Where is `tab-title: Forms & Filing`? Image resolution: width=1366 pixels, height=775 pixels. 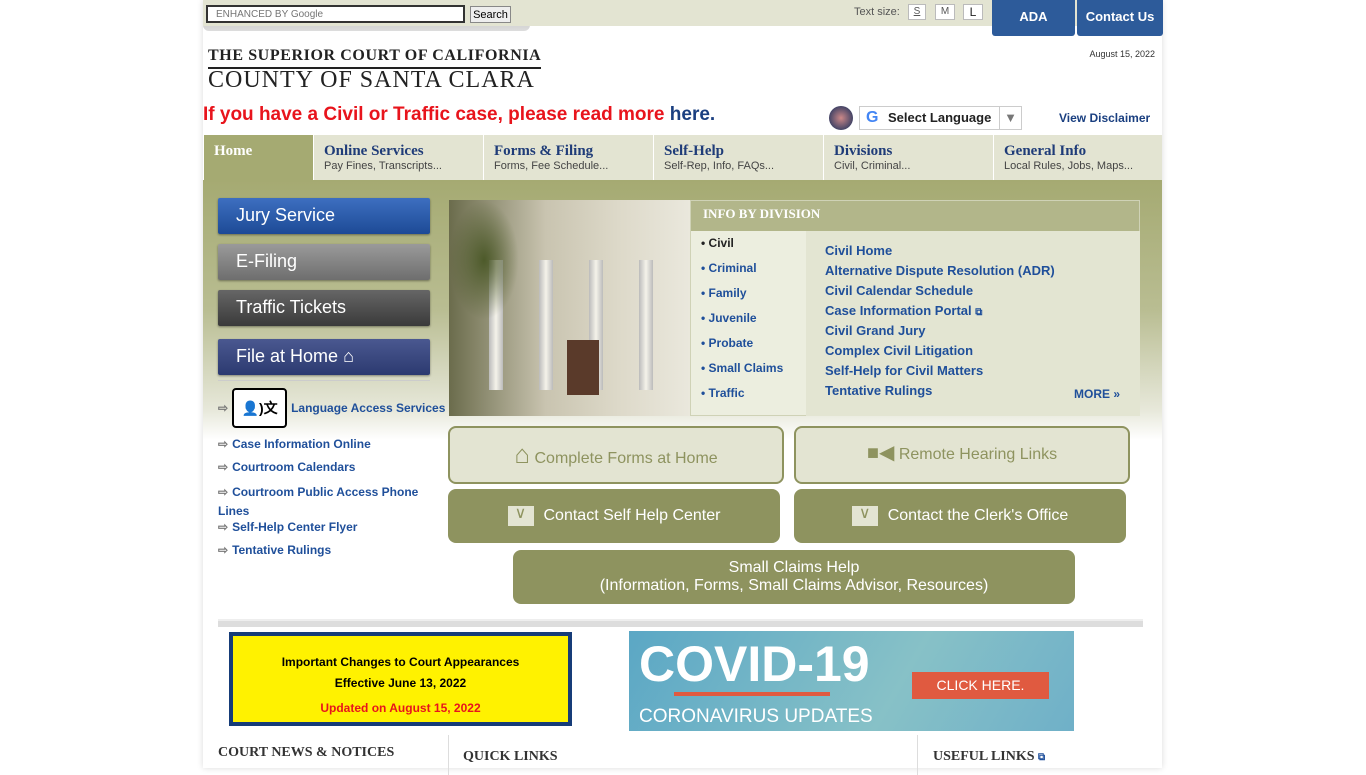 tab-title: Forms & Filing is located at coordinates (544, 151).